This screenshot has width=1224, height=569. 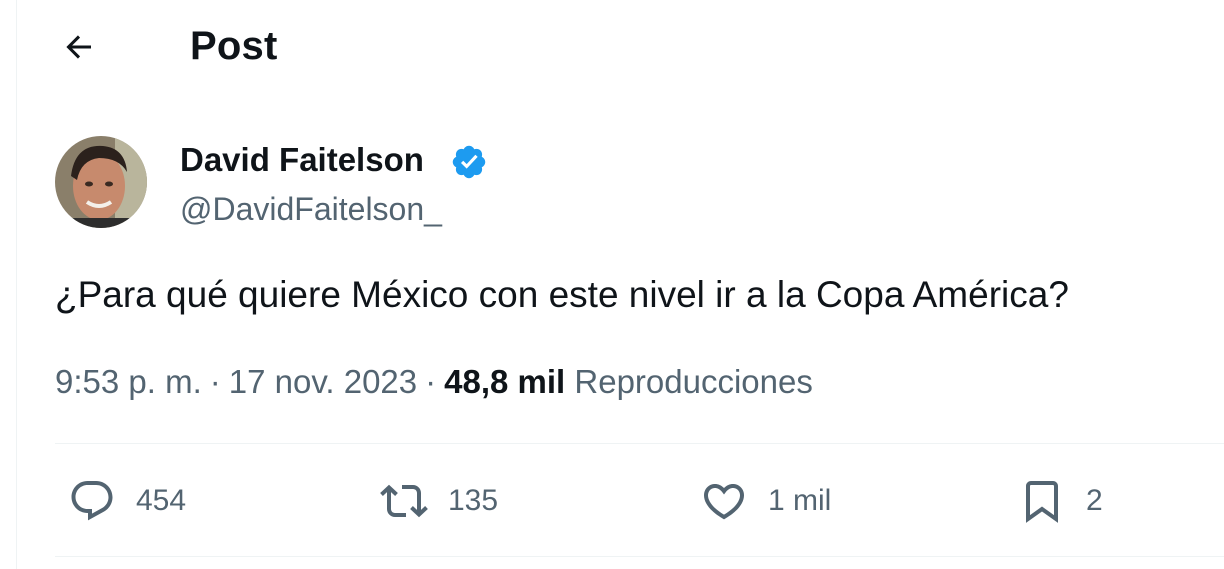 What do you see at coordinates (439, 501) in the screenshot?
I see `repost-button: 135` at bounding box center [439, 501].